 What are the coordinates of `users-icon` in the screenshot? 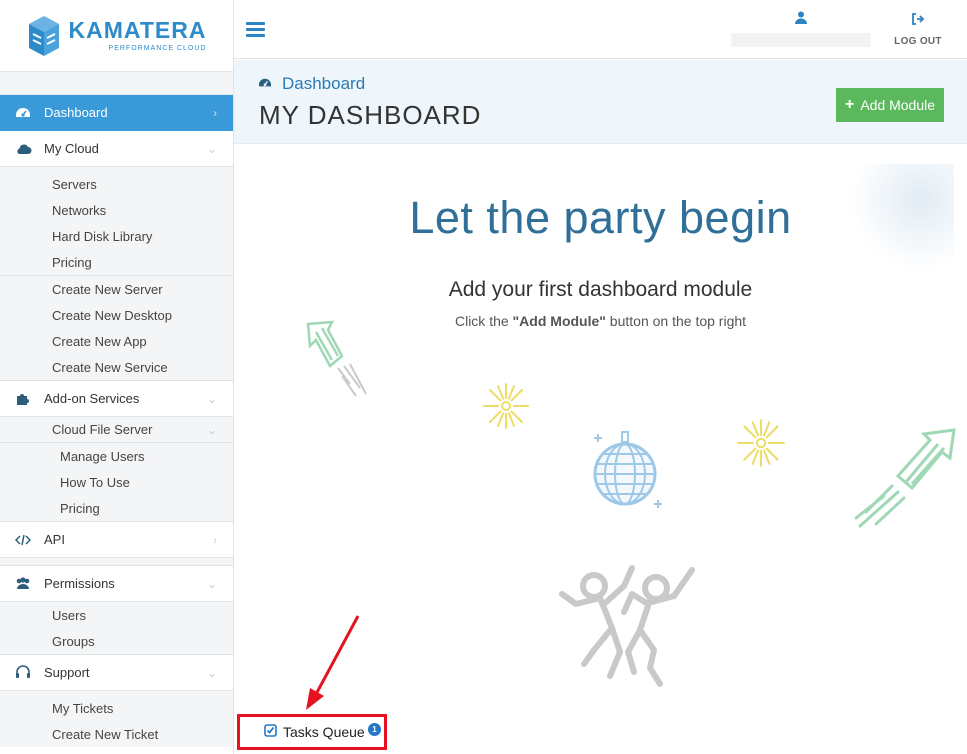 It's located at (23, 584).